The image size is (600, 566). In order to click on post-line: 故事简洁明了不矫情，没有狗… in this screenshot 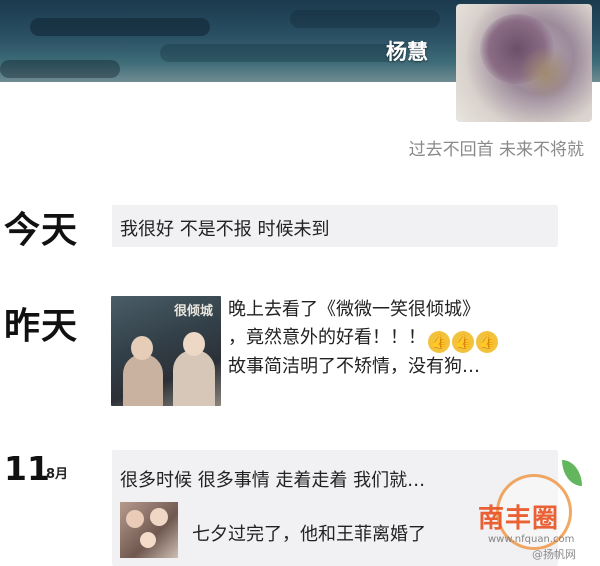, I will do `click(354, 366)`.